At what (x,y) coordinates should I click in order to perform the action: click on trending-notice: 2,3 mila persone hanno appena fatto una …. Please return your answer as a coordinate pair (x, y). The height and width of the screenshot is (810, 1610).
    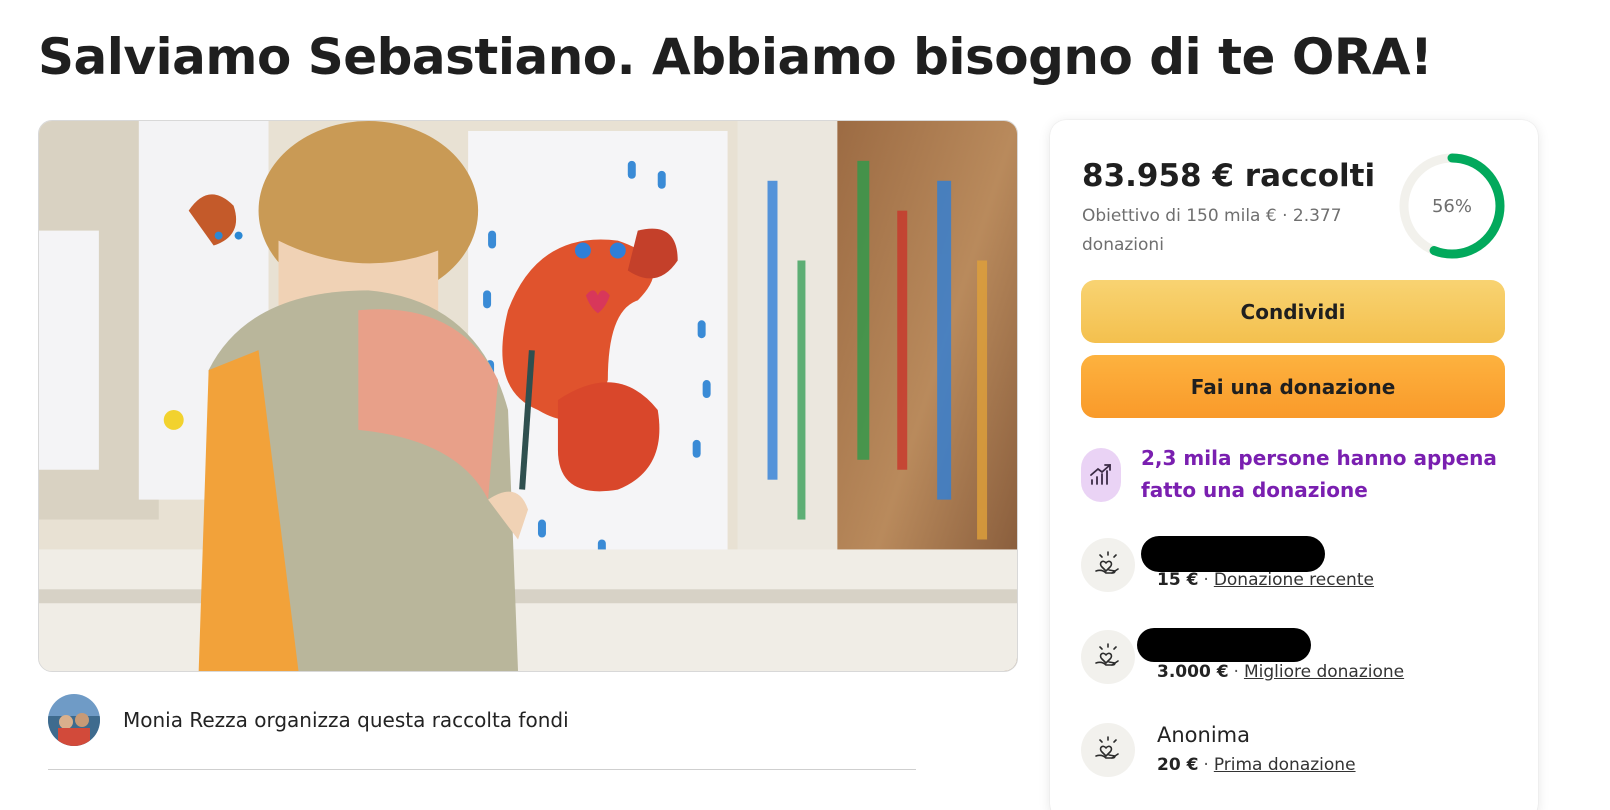
    Looking at the image, I should click on (1296, 477).